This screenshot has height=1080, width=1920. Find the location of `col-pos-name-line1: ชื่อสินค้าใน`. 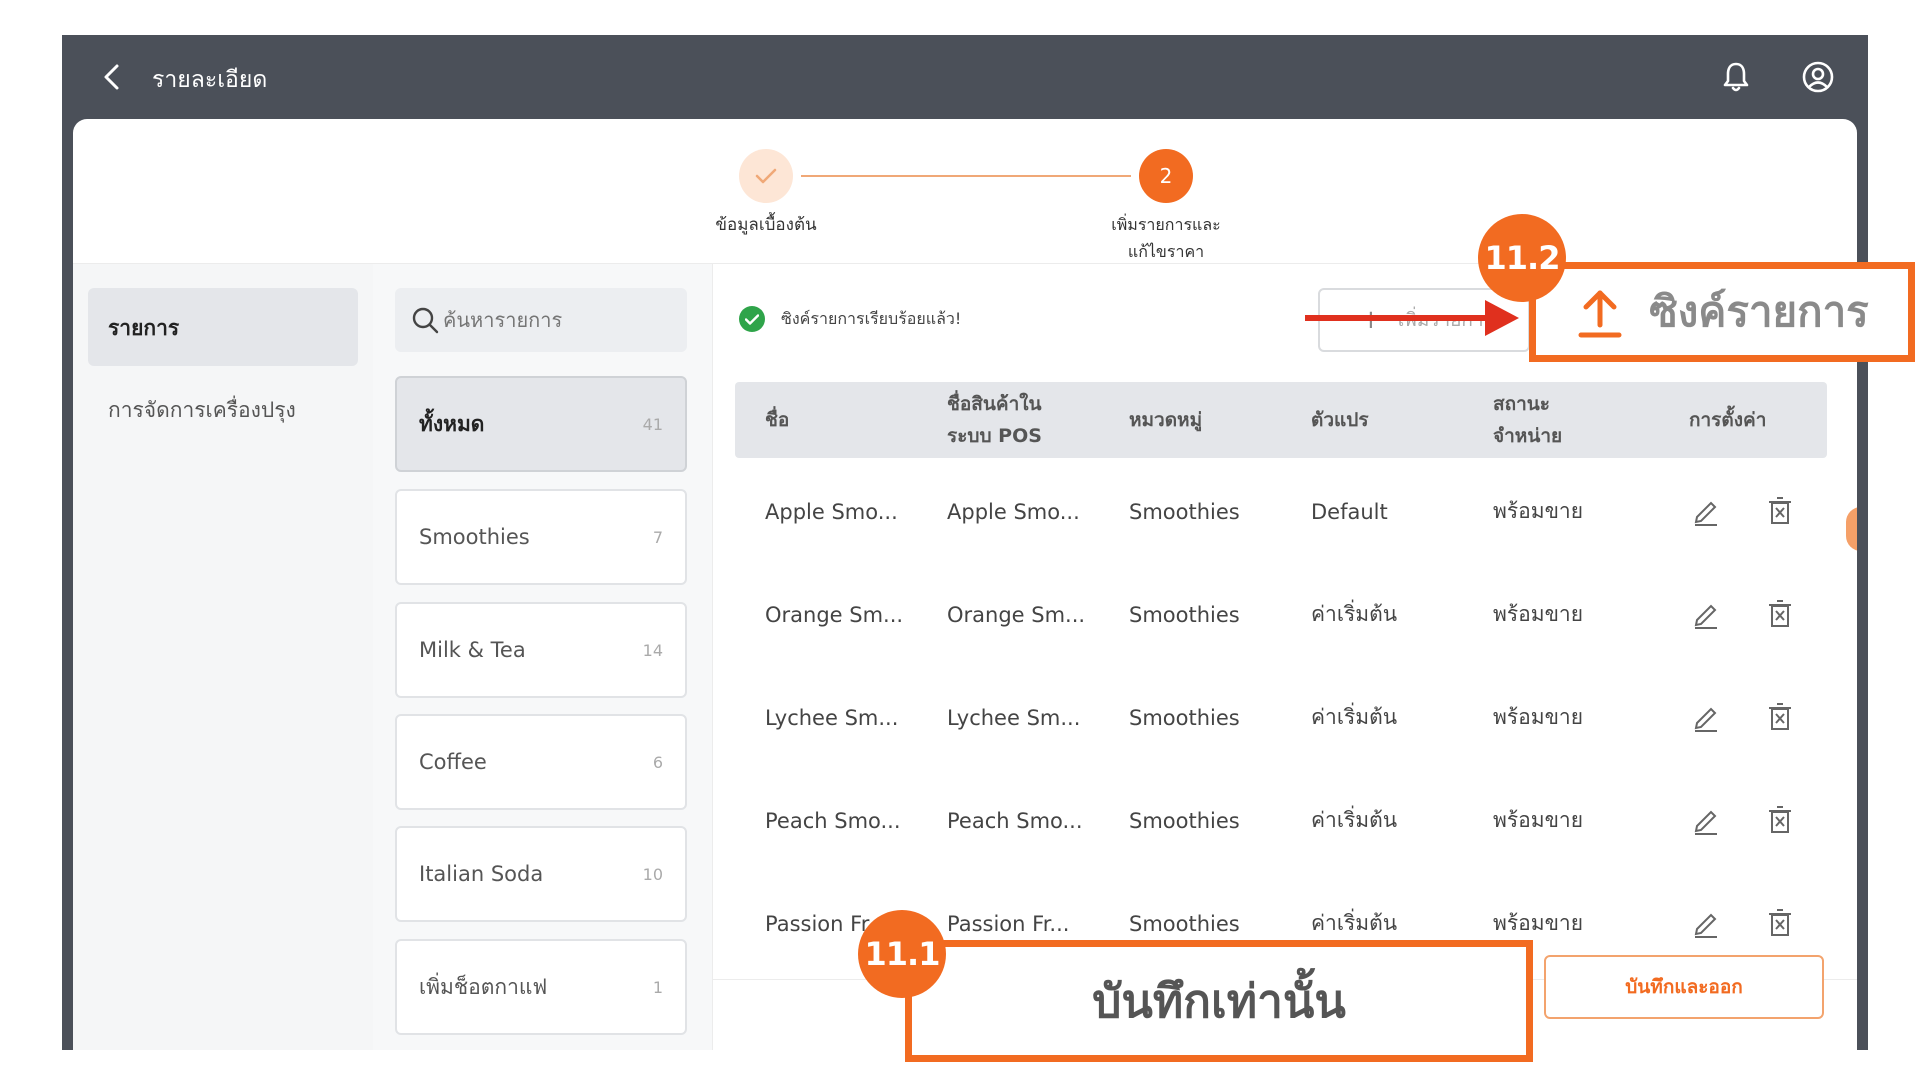

col-pos-name-line1: ชื่อสินค้าใน is located at coordinates (994, 404).